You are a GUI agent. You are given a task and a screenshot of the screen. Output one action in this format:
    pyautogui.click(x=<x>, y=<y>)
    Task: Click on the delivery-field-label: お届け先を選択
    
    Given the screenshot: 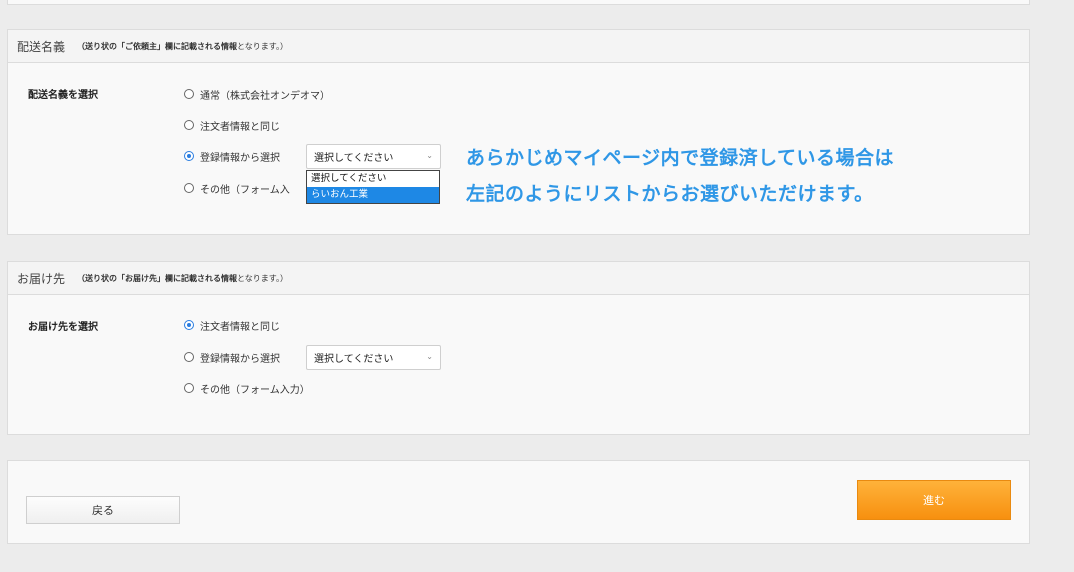 What is the action you would take?
    pyautogui.click(x=63, y=327)
    